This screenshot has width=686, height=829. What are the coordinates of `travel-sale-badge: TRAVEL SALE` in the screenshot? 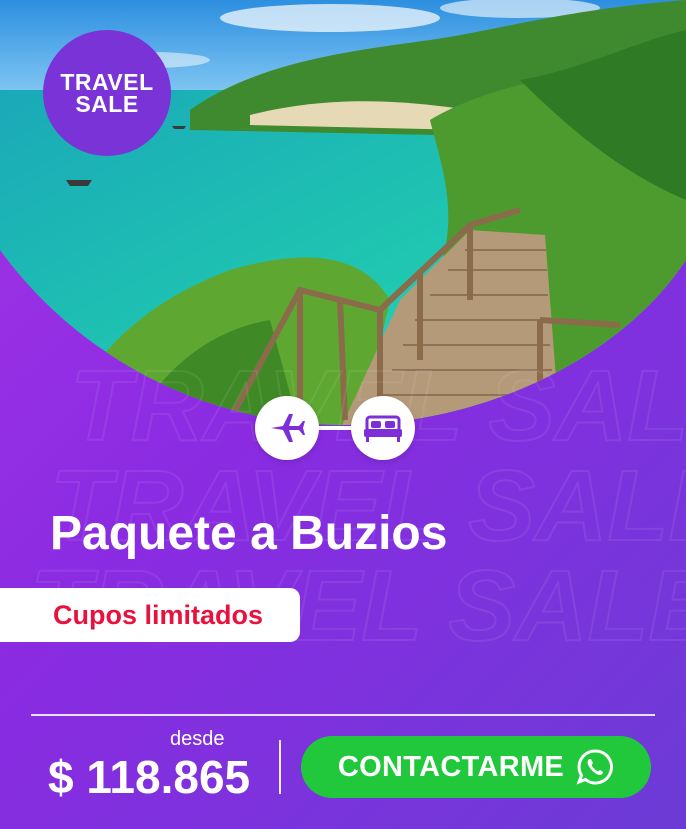 It's located at (107, 93).